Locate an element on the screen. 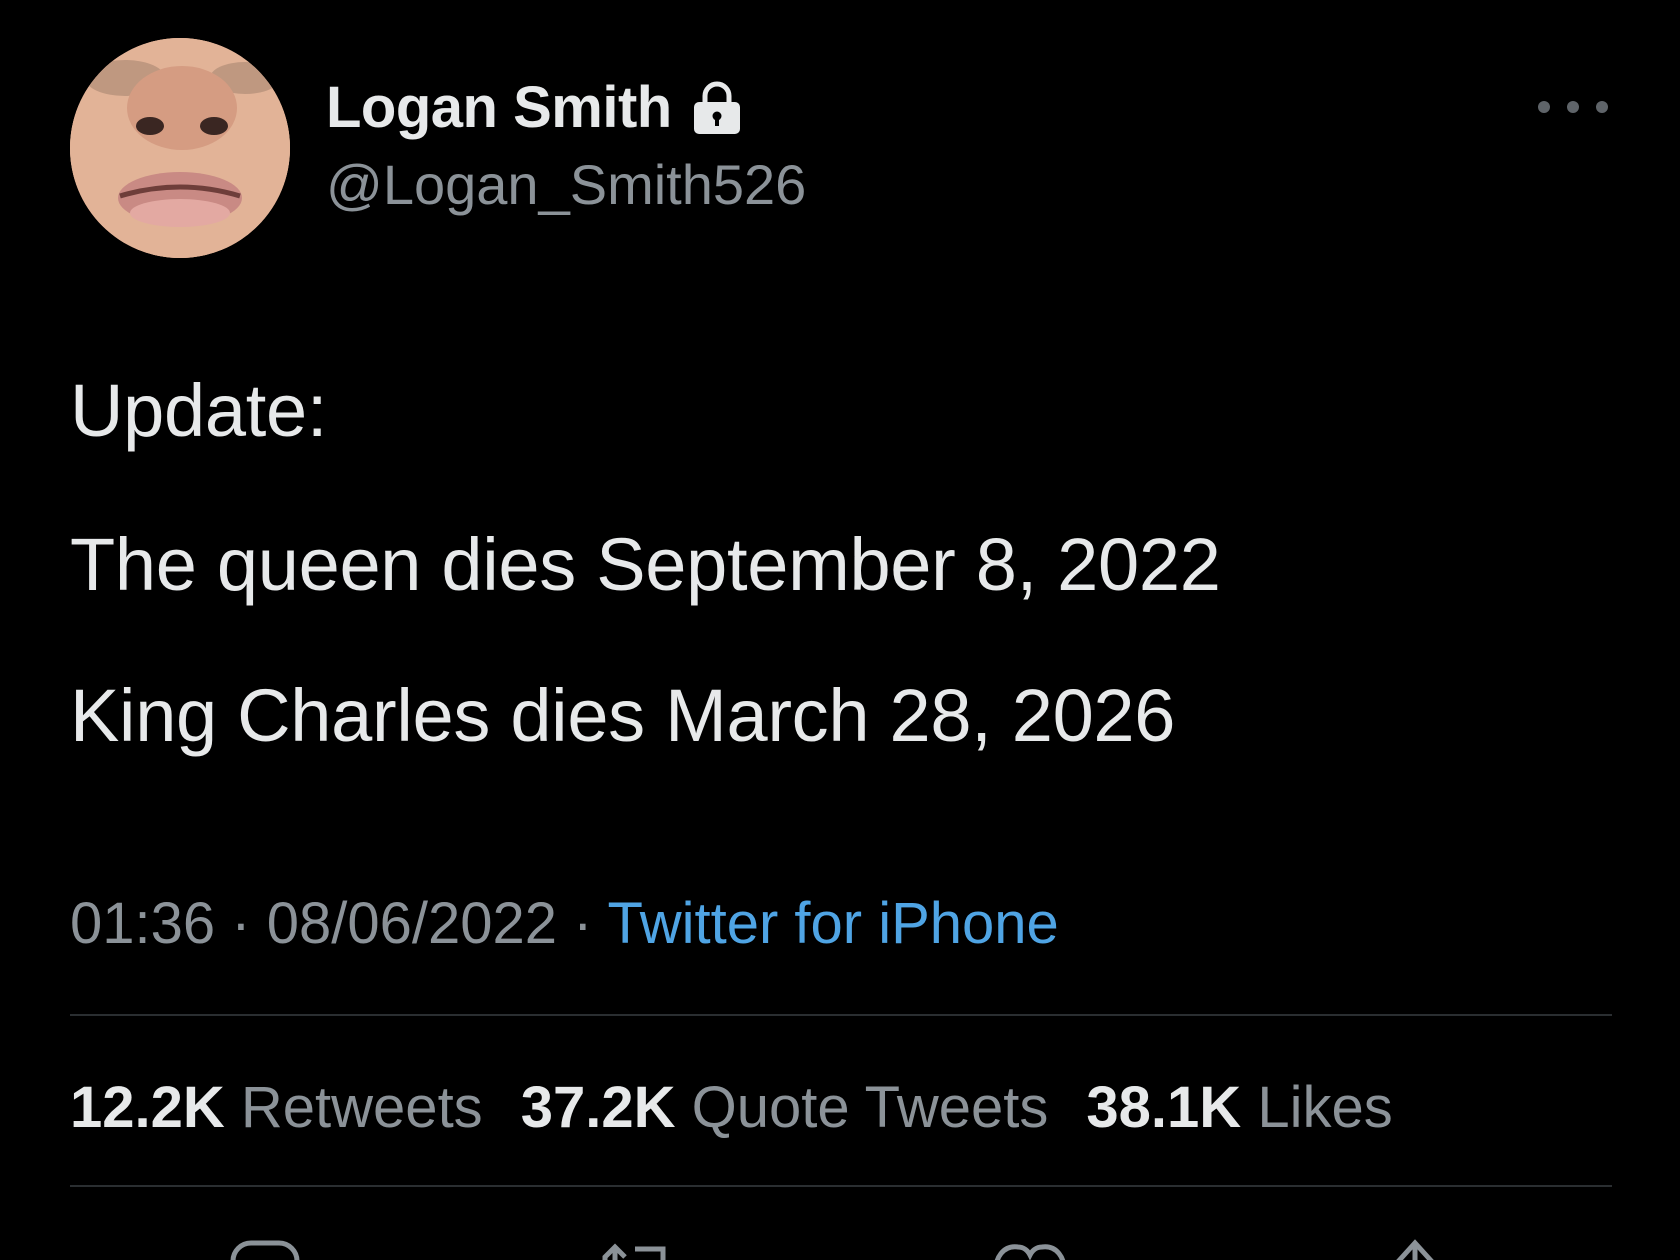 Image resolution: width=1680 pixels, height=1260 pixels. quote-tweets-stat: 37.2K Quote Tweets is located at coordinates (785, 1107).